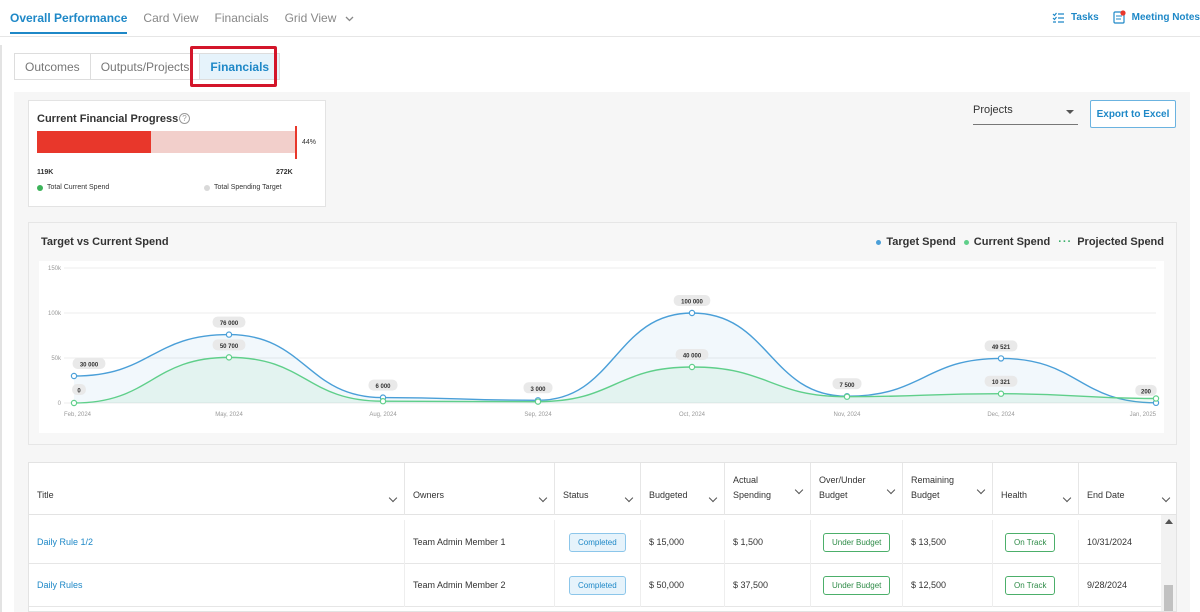 The width and height of the screenshot is (1200, 612). I want to click on tab-card-view: Card View, so click(170, 18).